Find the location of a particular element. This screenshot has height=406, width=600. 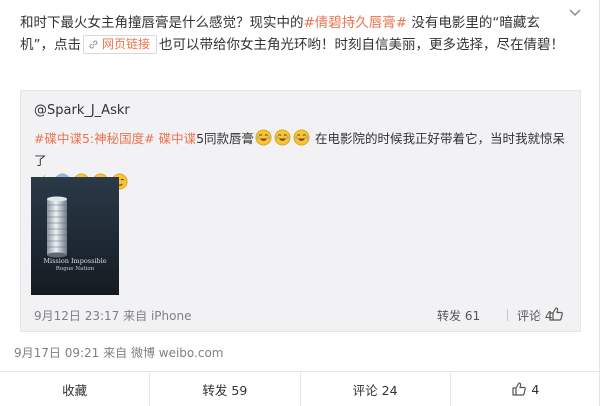

repost-button: 转发 59 is located at coordinates (225, 389).